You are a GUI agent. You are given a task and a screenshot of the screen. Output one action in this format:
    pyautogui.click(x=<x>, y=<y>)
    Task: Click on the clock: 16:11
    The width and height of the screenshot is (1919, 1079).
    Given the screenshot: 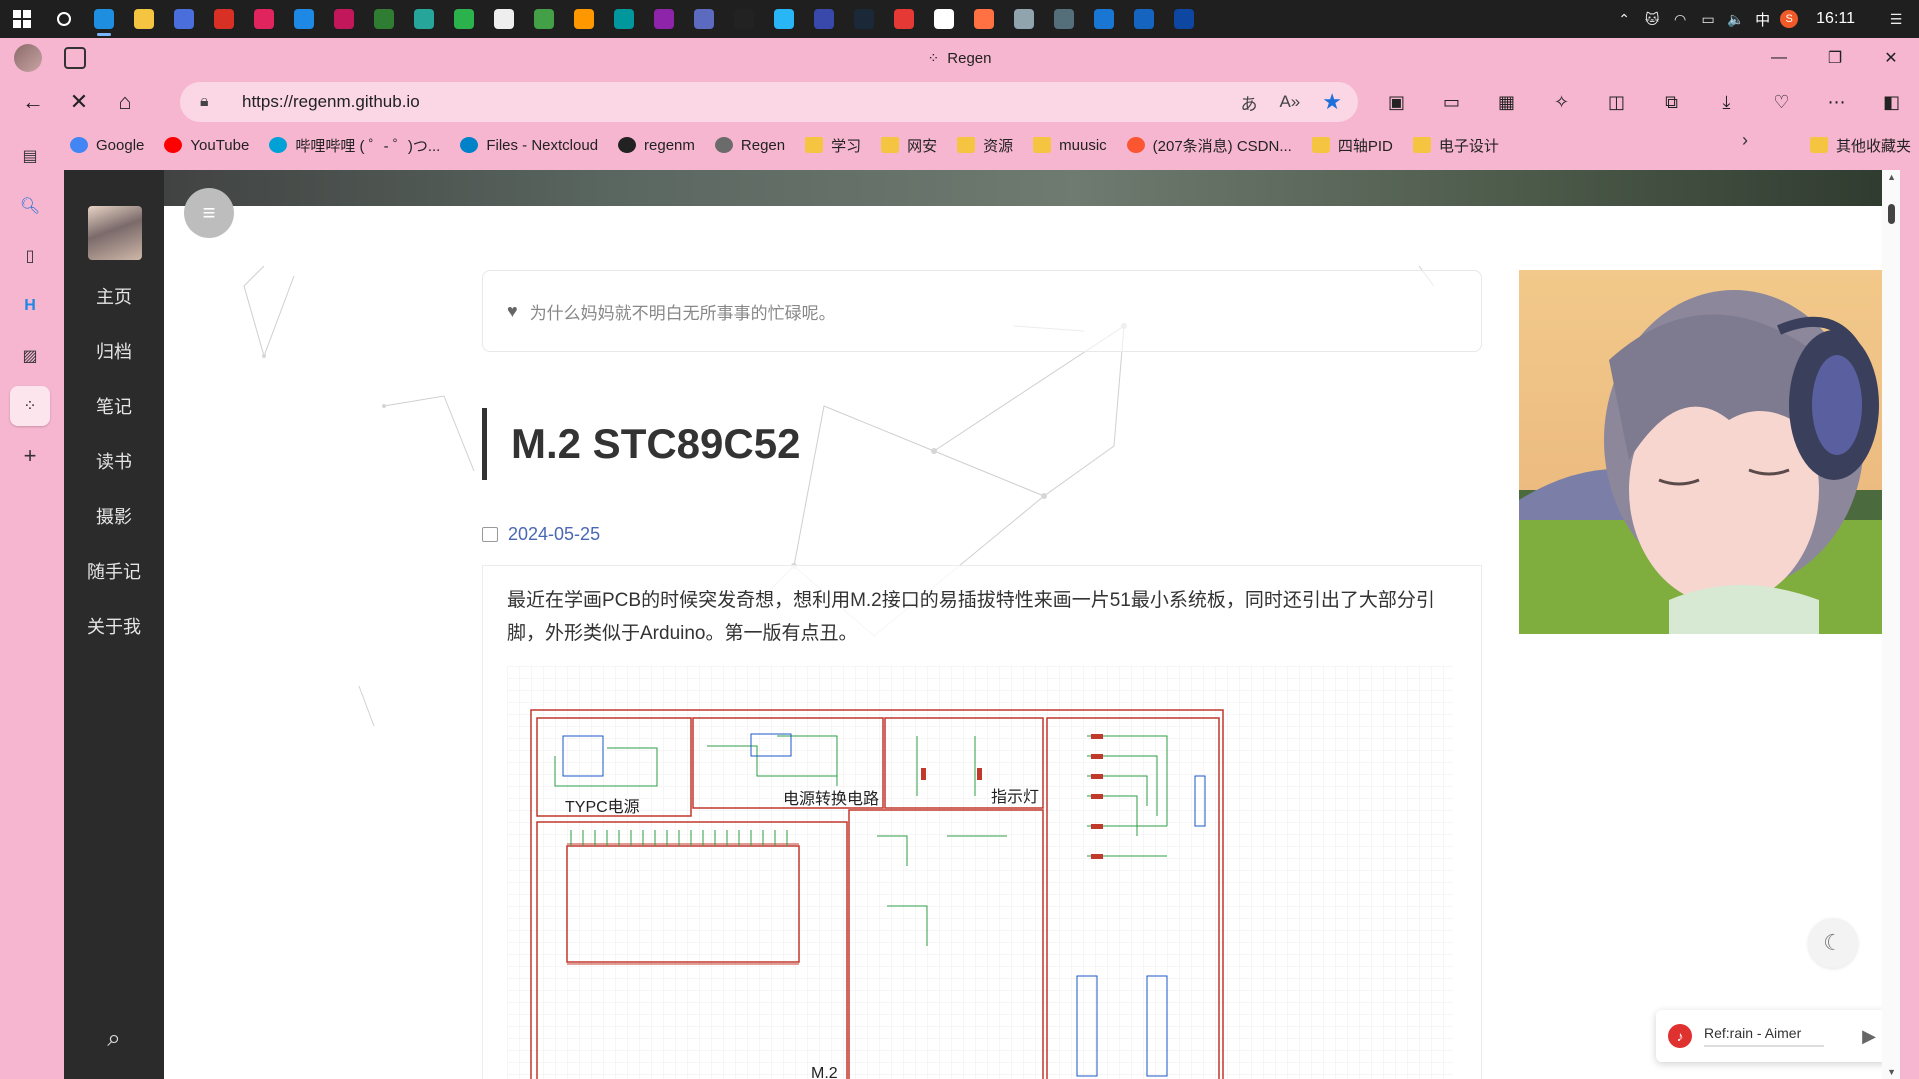 What is the action you would take?
    pyautogui.click(x=1835, y=19)
    